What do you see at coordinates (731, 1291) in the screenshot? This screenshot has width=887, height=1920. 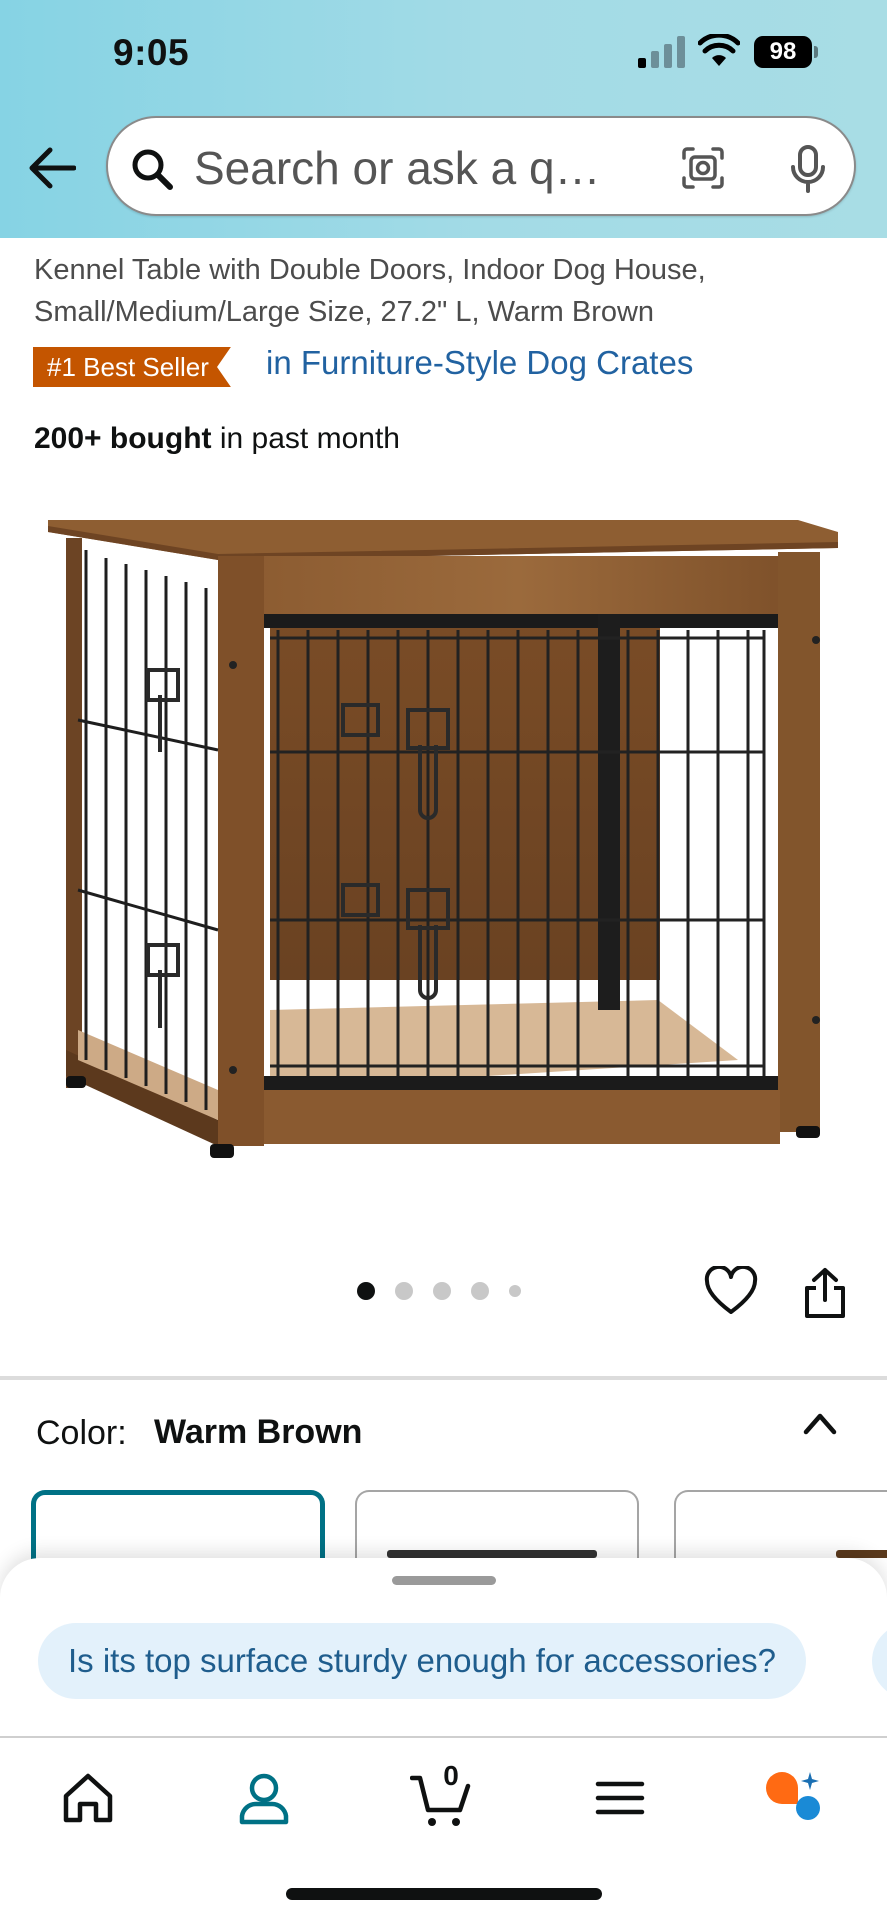 I see `heart-icon` at bounding box center [731, 1291].